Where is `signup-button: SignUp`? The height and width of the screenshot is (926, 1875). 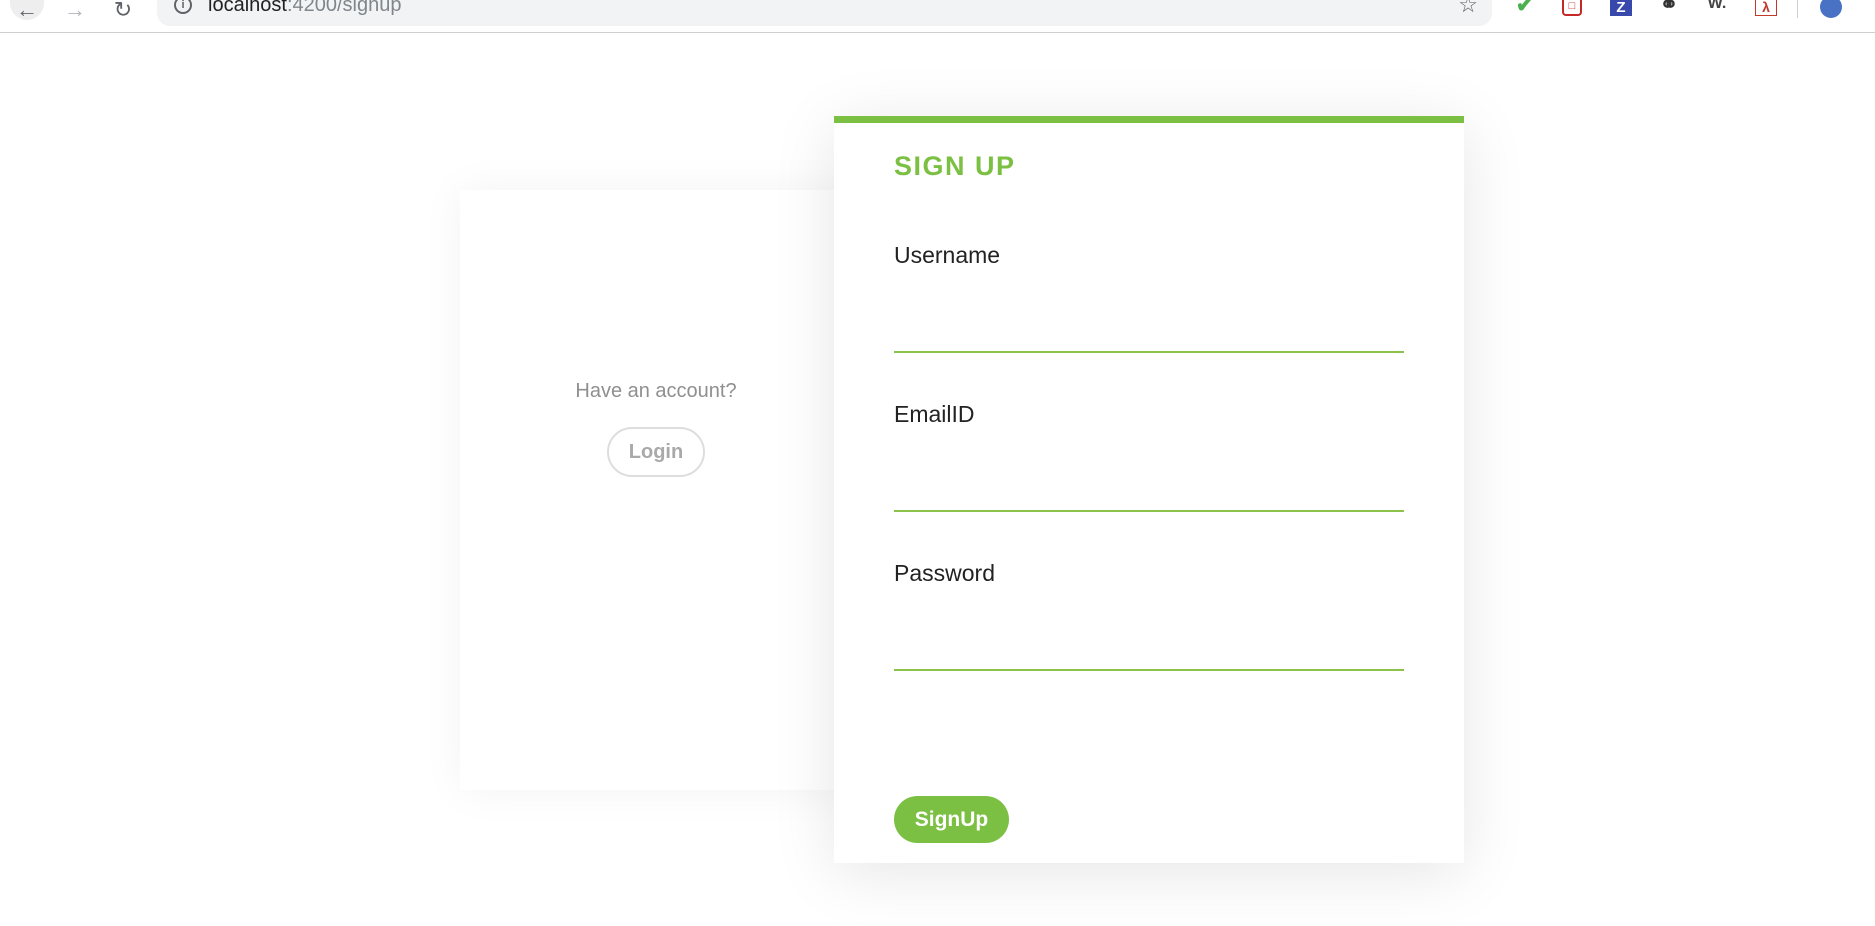
signup-button: SignUp is located at coordinates (951, 819).